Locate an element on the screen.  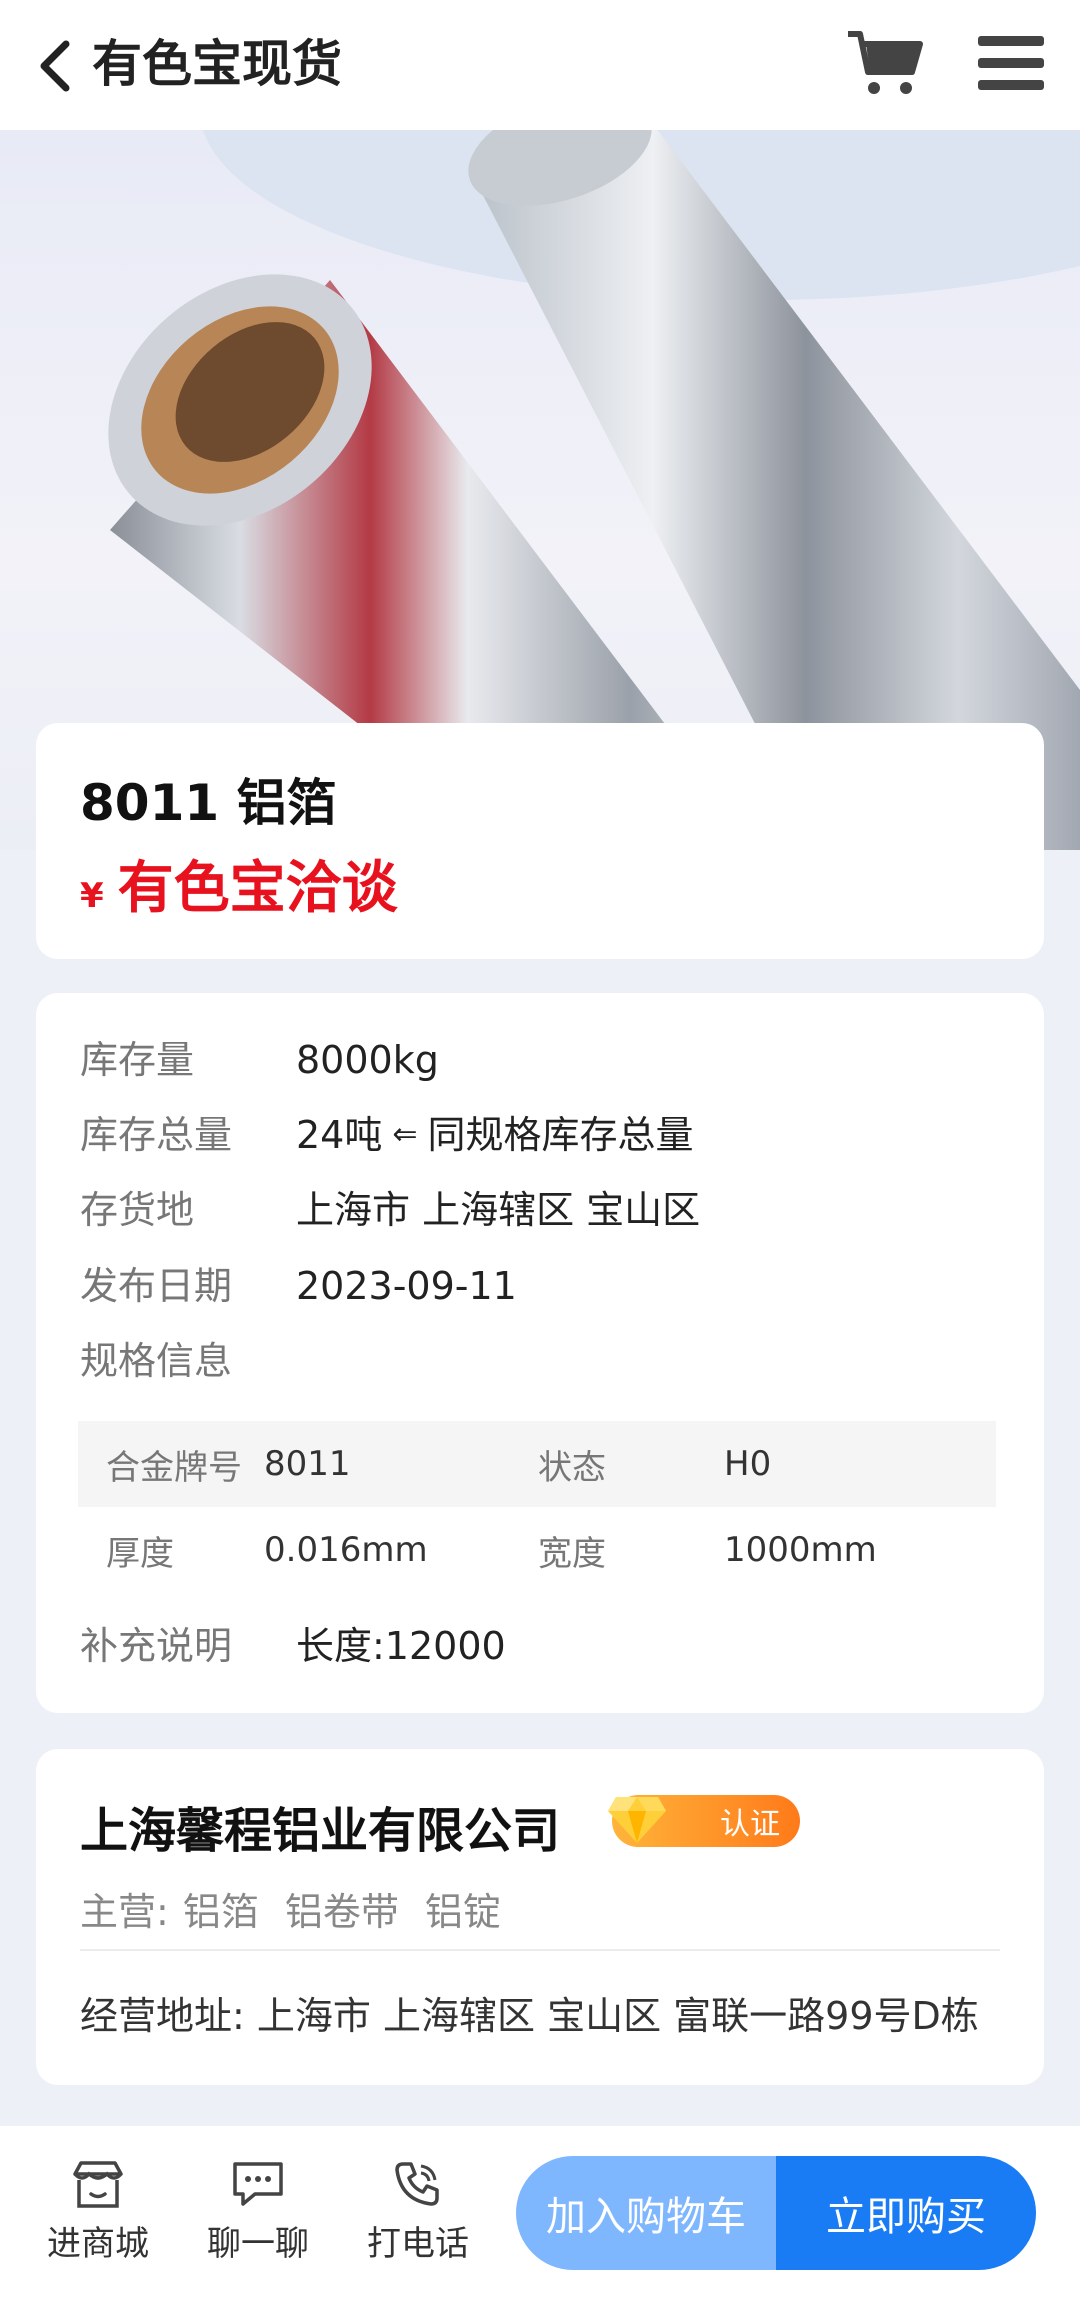
publish-date-row: 发布日期 2023-09-11 is located at coordinates (298, 1286).